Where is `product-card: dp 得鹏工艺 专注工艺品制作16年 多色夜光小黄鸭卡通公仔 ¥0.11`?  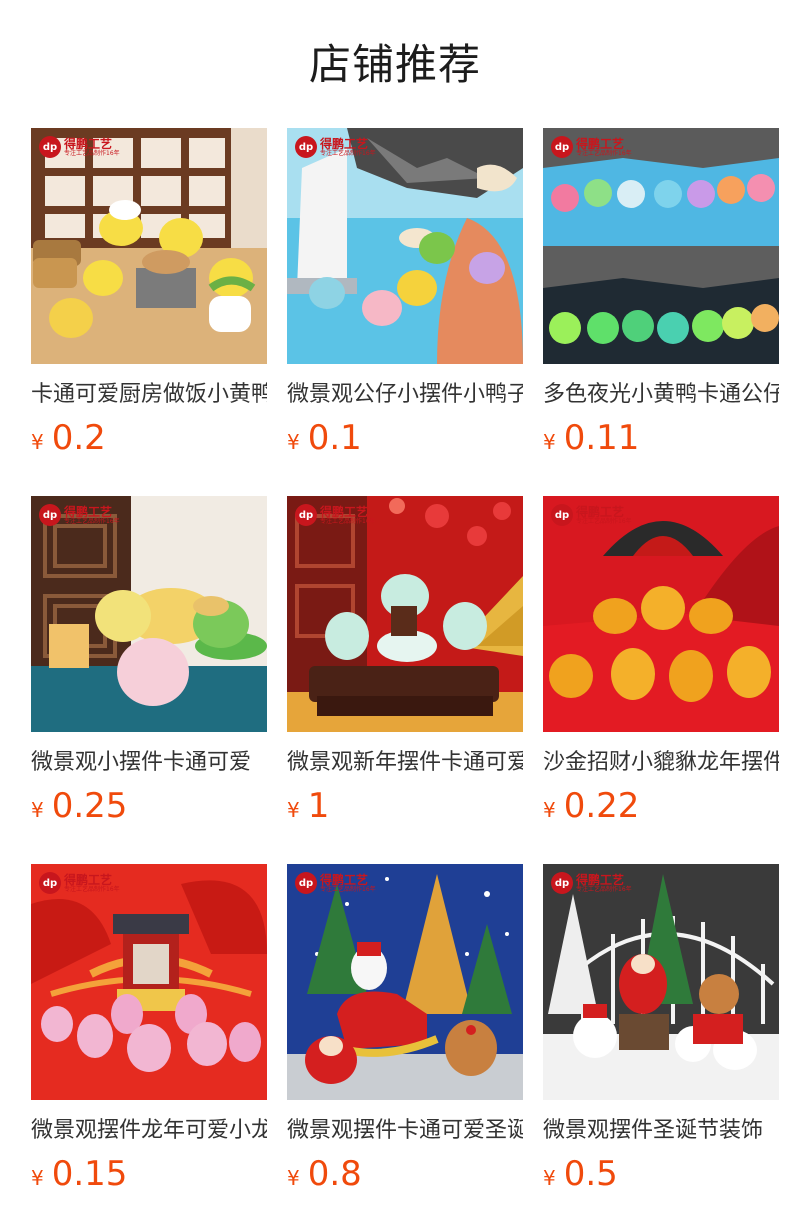
product-card: dp 得鹏工艺 专注工艺品制作16年 多色夜光小黄鸭卡通公仔 ¥0.11 is located at coordinates (661, 312).